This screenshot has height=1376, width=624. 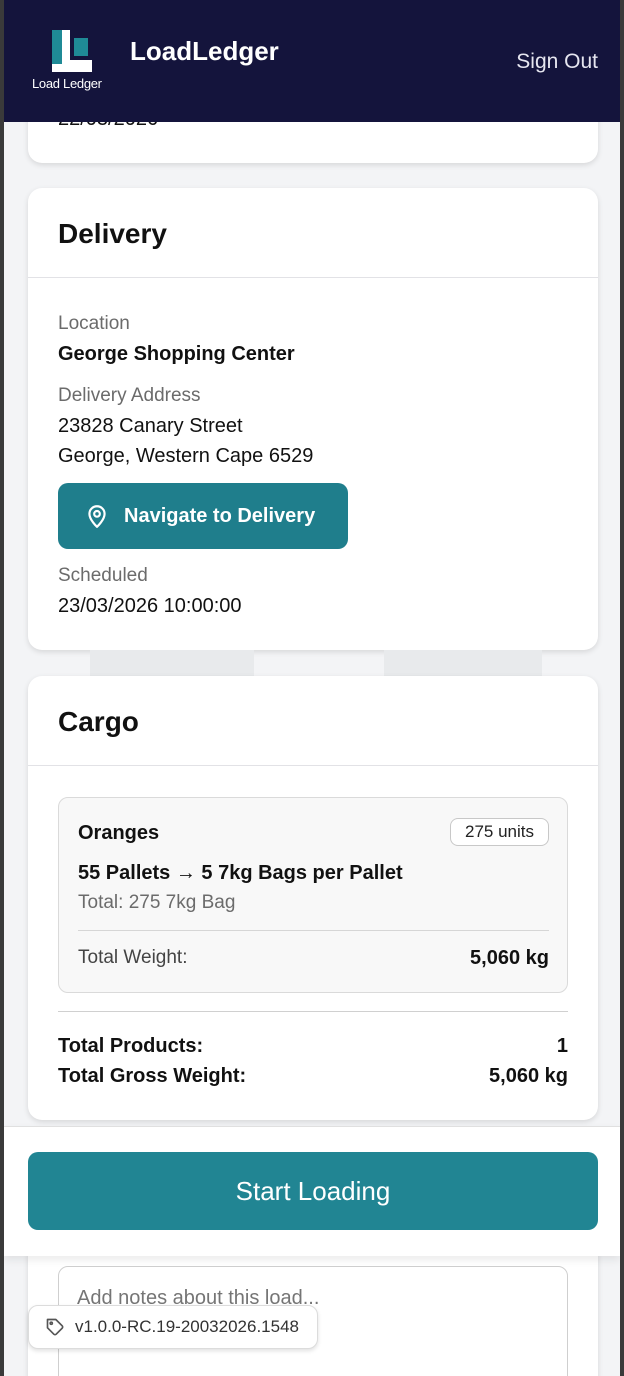 What do you see at coordinates (240, 873) in the screenshot?
I see `product-description: 55 Pallets → 5 7kg Bags per Pallet` at bounding box center [240, 873].